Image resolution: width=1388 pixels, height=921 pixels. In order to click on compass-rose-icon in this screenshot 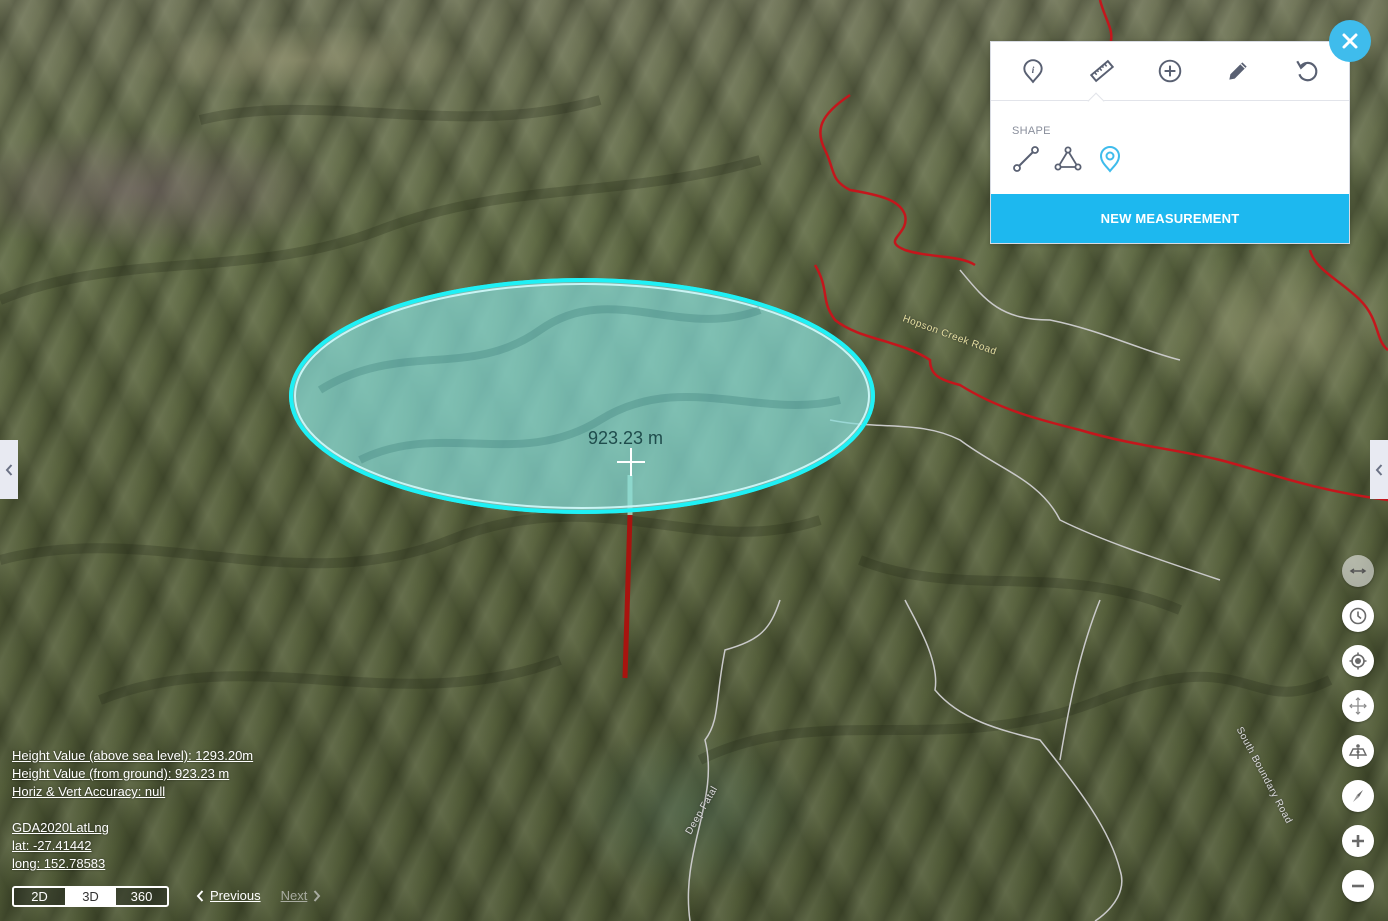, I will do `click(1358, 571)`.